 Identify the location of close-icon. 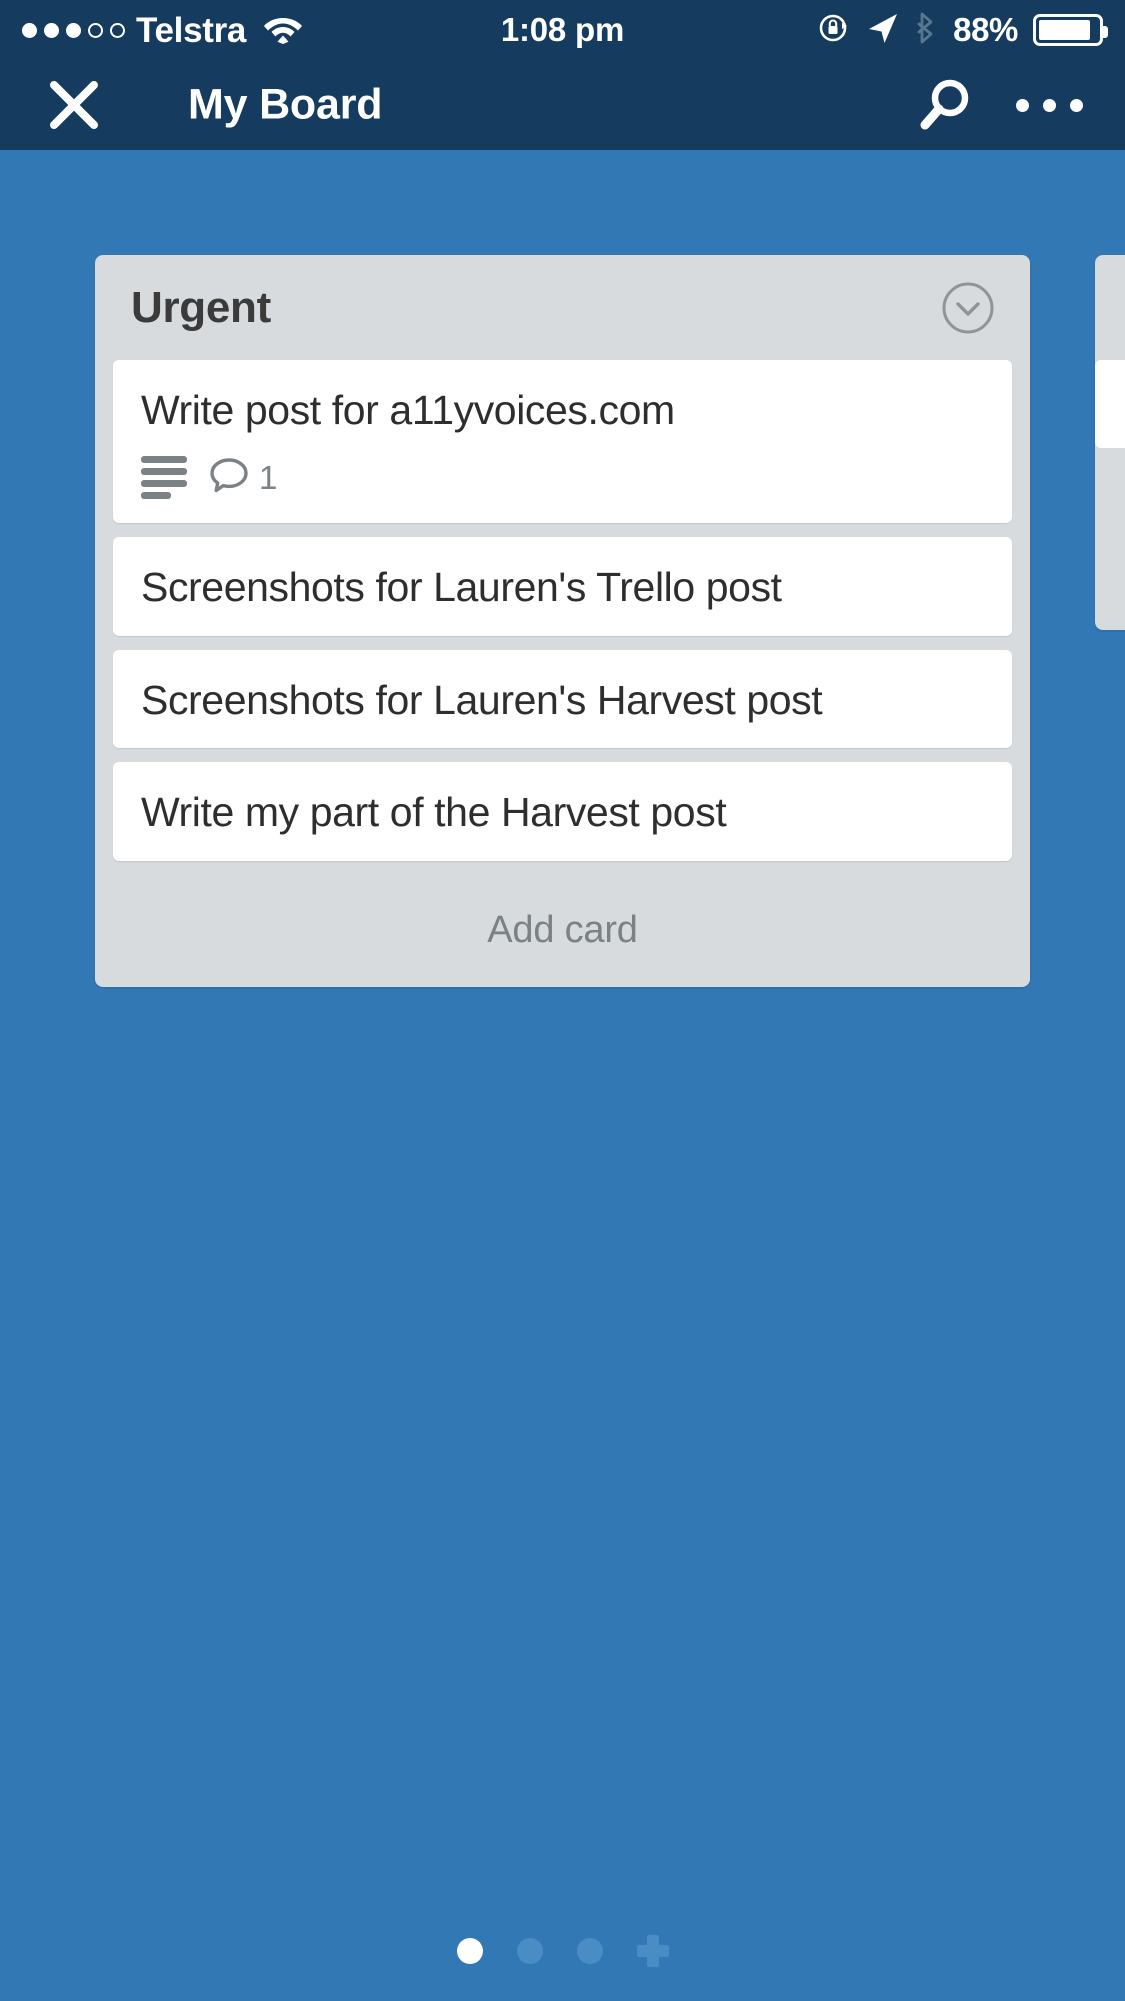
(74, 105).